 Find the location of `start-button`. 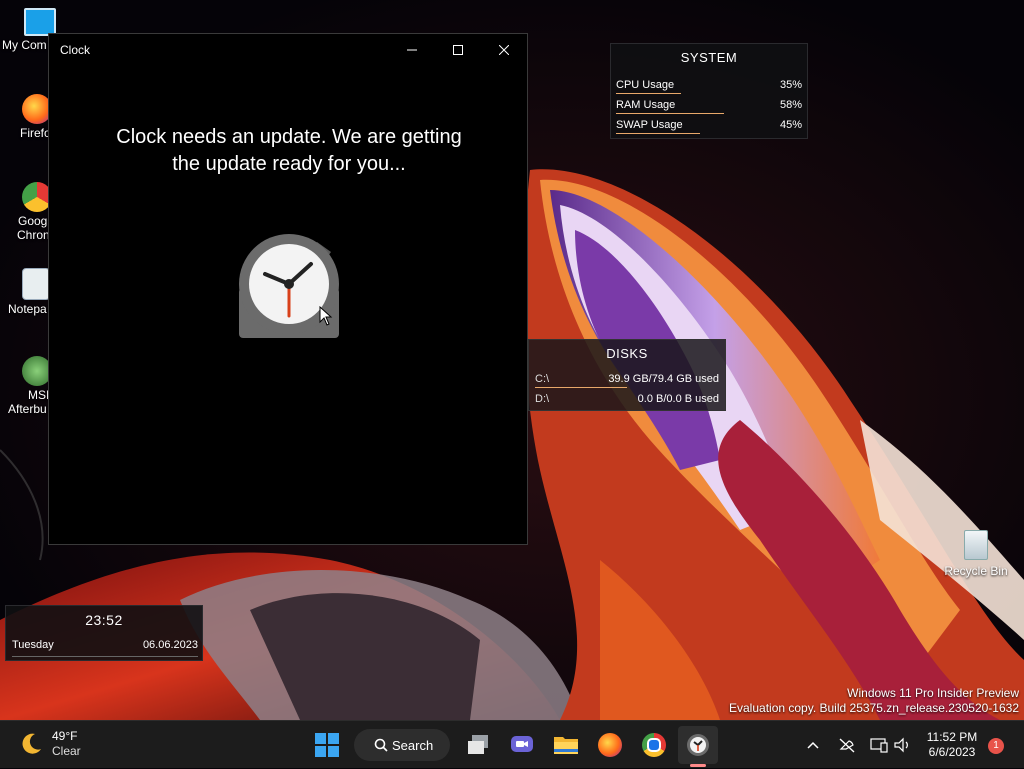

start-button is located at coordinates (327, 745).